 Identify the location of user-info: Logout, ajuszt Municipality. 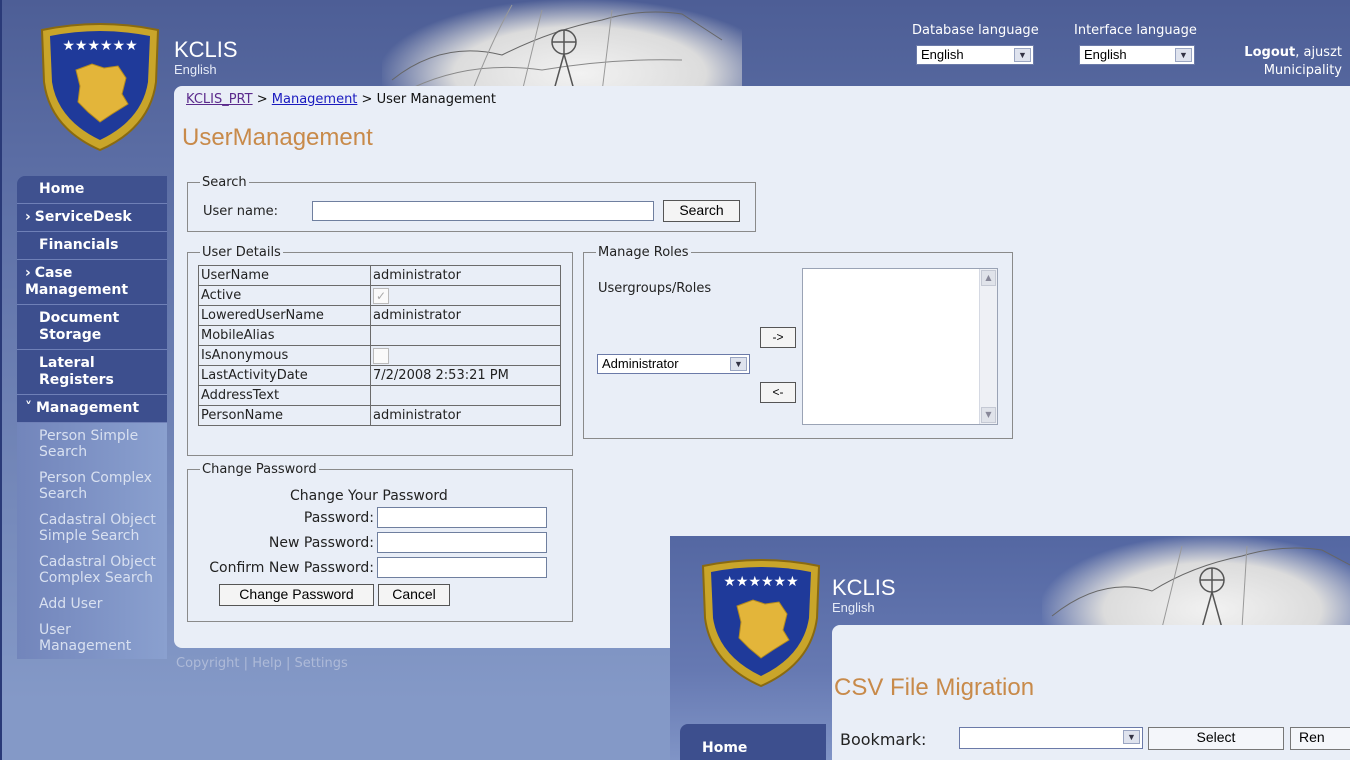
(1293, 62).